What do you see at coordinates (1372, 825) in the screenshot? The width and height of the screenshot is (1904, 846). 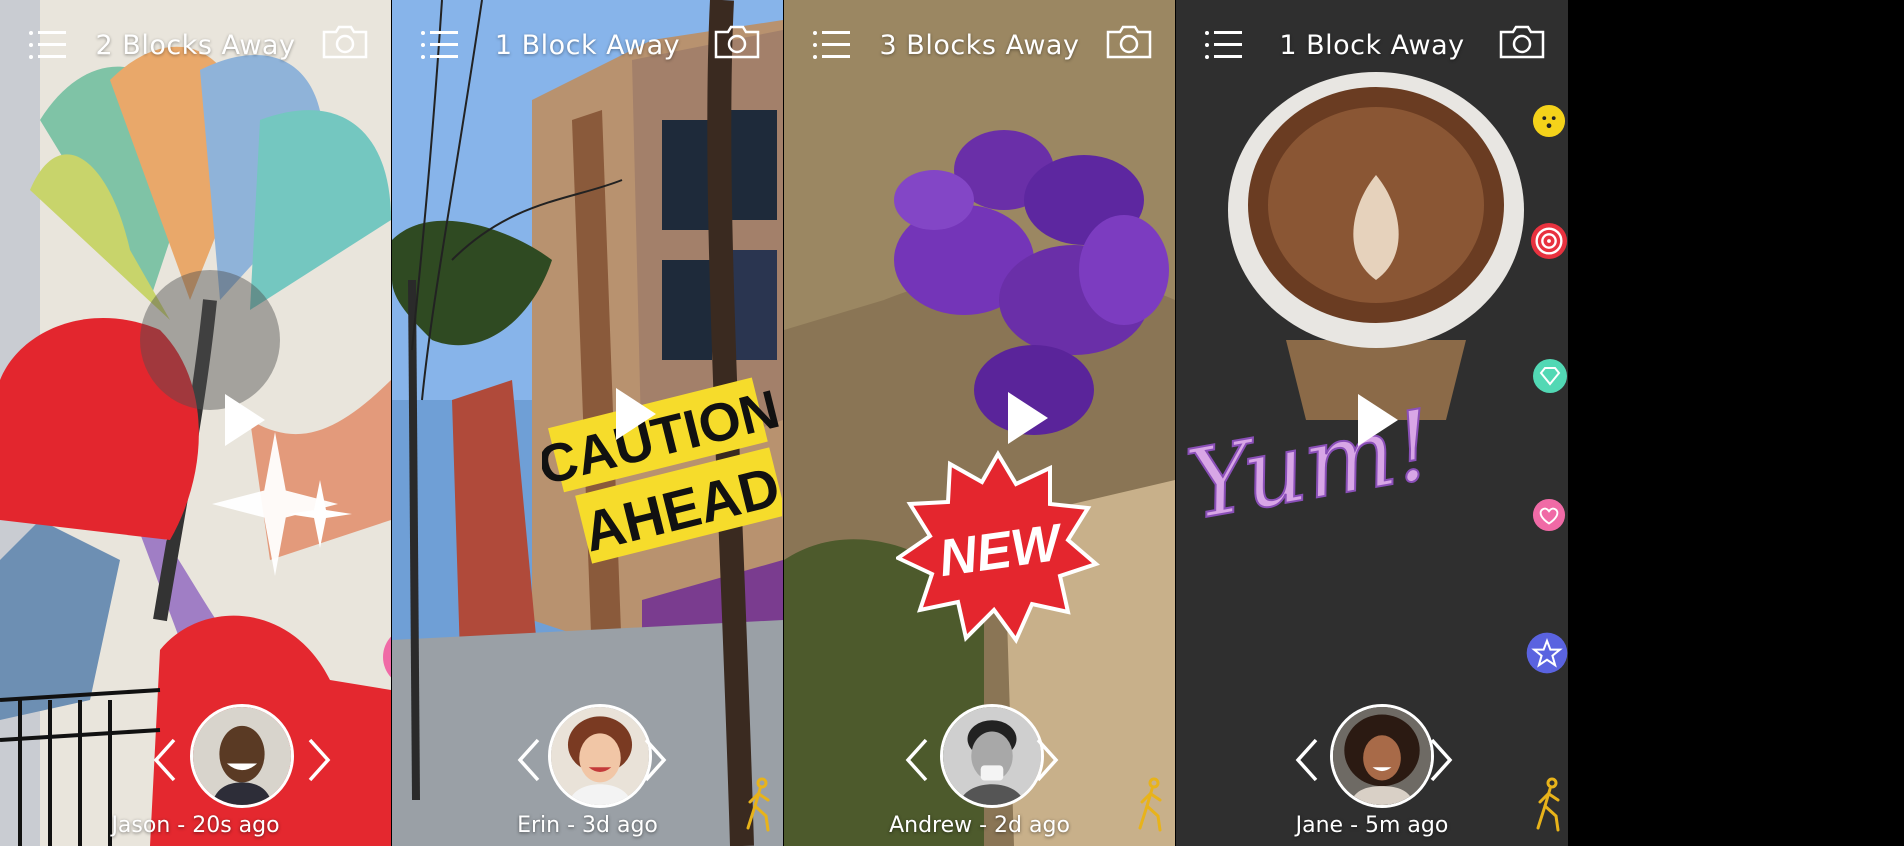 I see `author-caption: Jane - 5m ago` at bounding box center [1372, 825].